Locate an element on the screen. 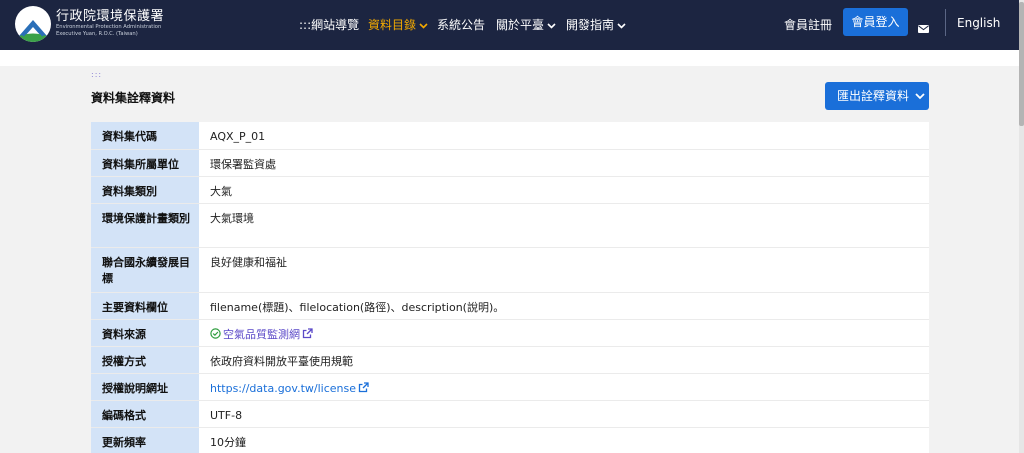 This screenshot has height=453, width=1024. row-value: 10分鐘 is located at coordinates (564, 440).